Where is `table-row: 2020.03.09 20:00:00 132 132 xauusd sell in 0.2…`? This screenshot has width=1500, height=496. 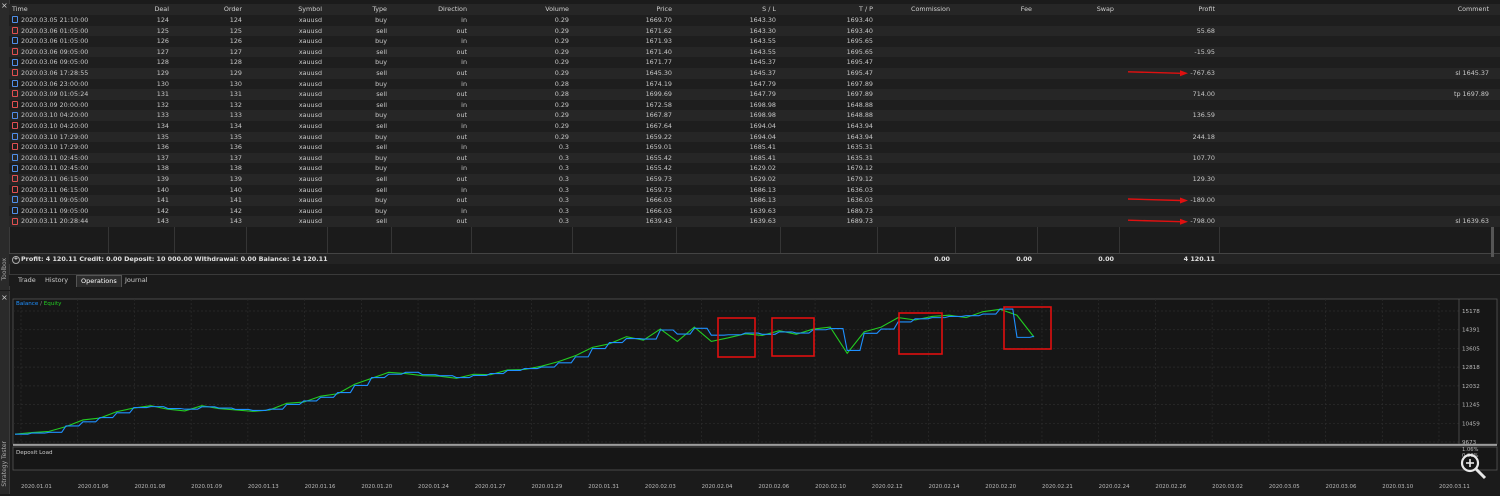
table-row: 2020.03.09 20:00:00 132 132 xauusd sell in 0.2… is located at coordinates (754, 105).